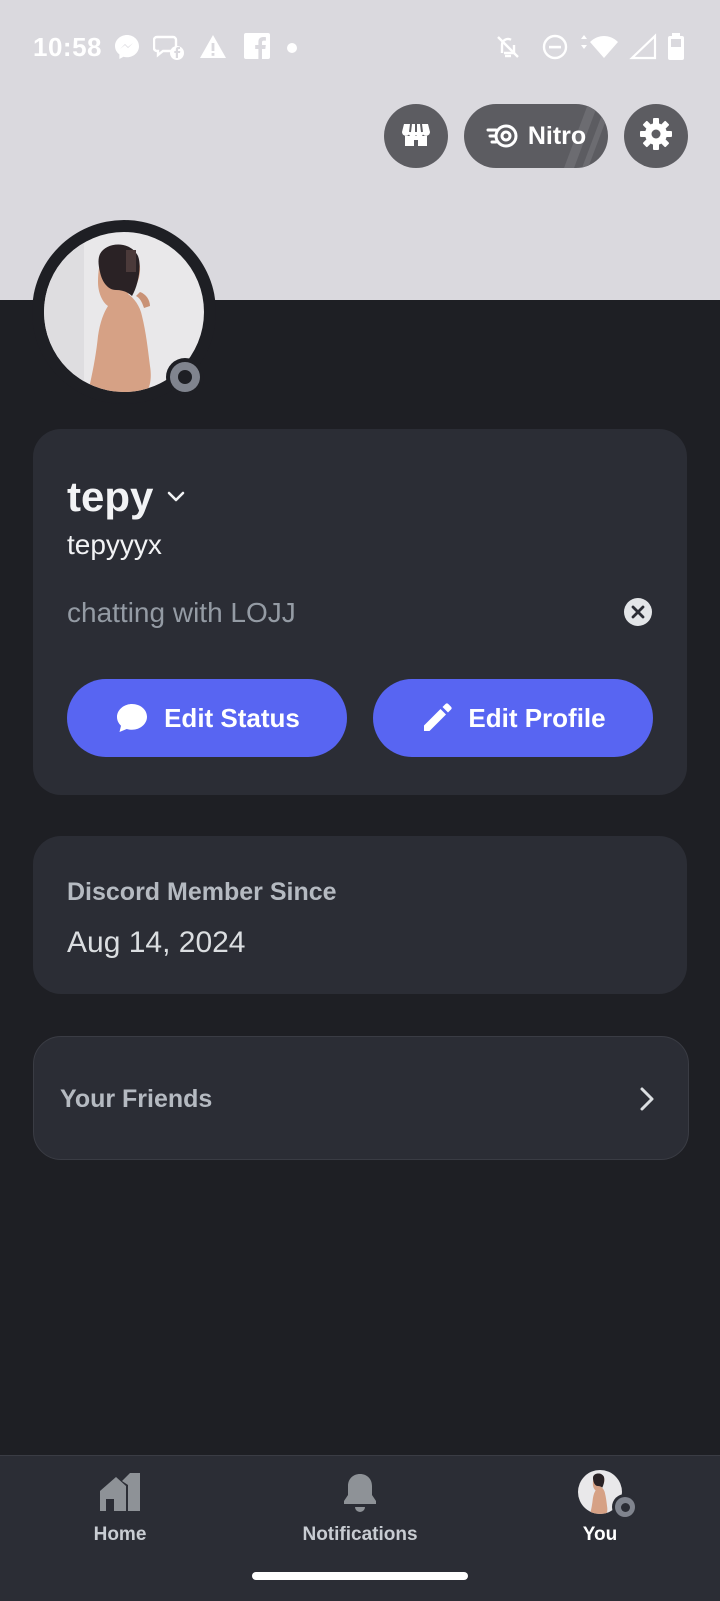 This screenshot has width=720, height=1601. What do you see at coordinates (598, 47) in the screenshot?
I see `wifi-icon` at bounding box center [598, 47].